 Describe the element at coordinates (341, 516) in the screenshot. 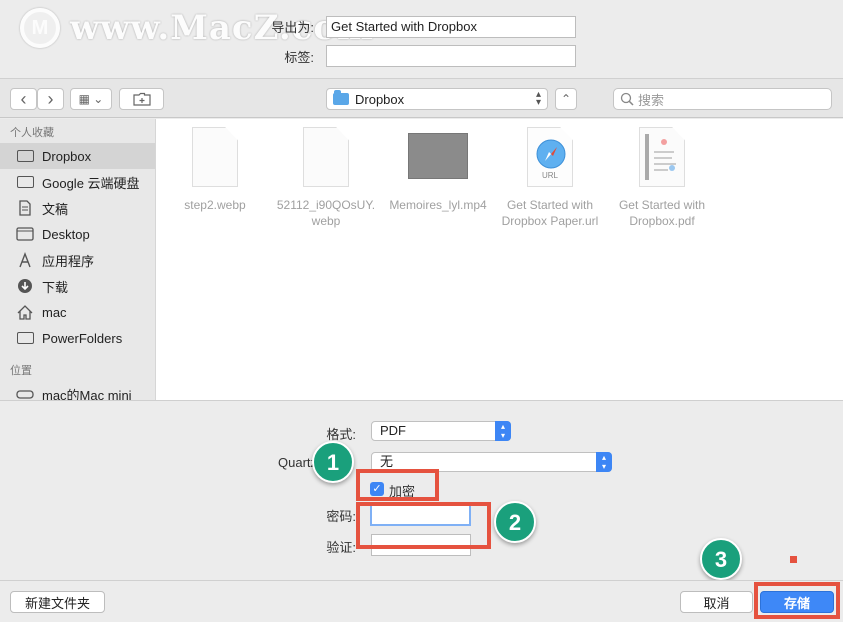

I see `password-label: 密码:` at that location.